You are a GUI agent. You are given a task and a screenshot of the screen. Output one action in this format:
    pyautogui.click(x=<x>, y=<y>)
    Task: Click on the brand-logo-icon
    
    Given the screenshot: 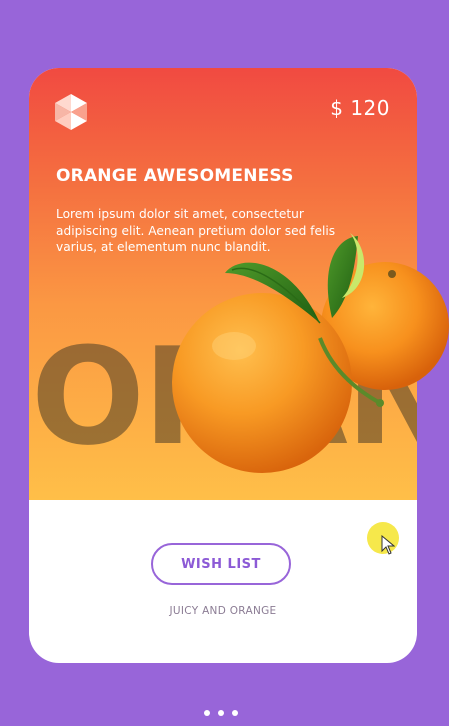 What is the action you would take?
    pyautogui.click(x=71, y=112)
    